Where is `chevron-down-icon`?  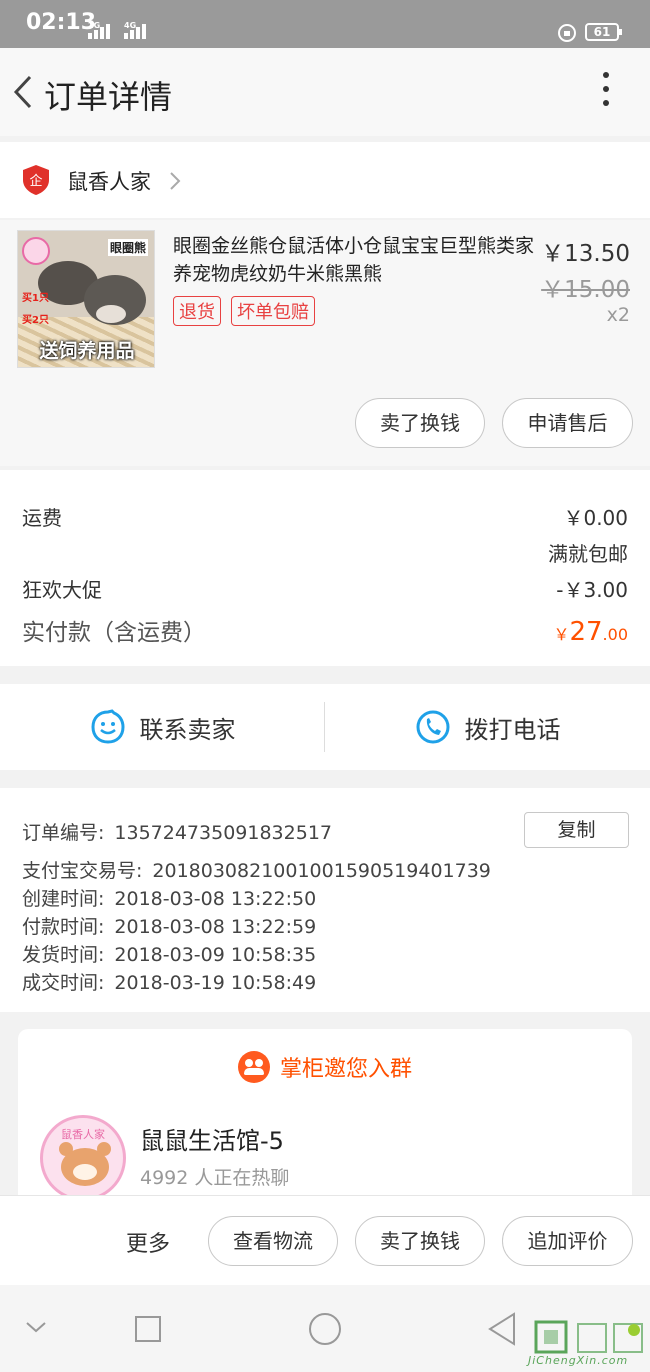 chevron-down-icon is located at coordinates (36, 1327).